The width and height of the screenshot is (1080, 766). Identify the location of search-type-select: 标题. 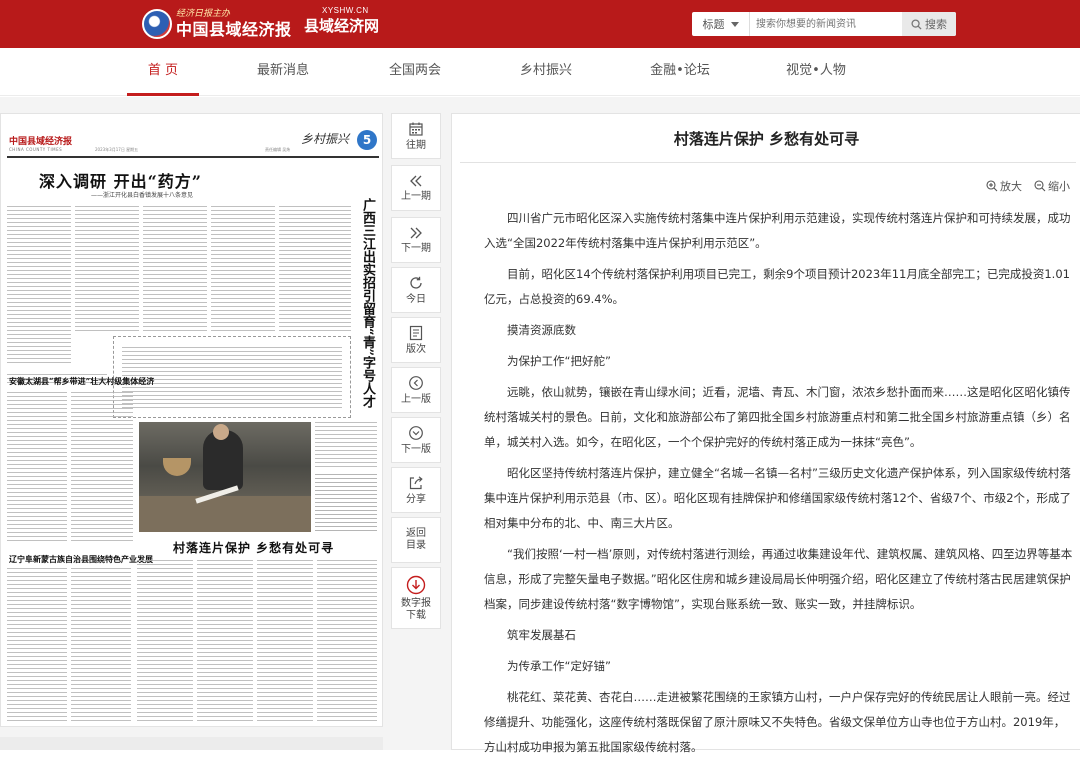
(721, 24).